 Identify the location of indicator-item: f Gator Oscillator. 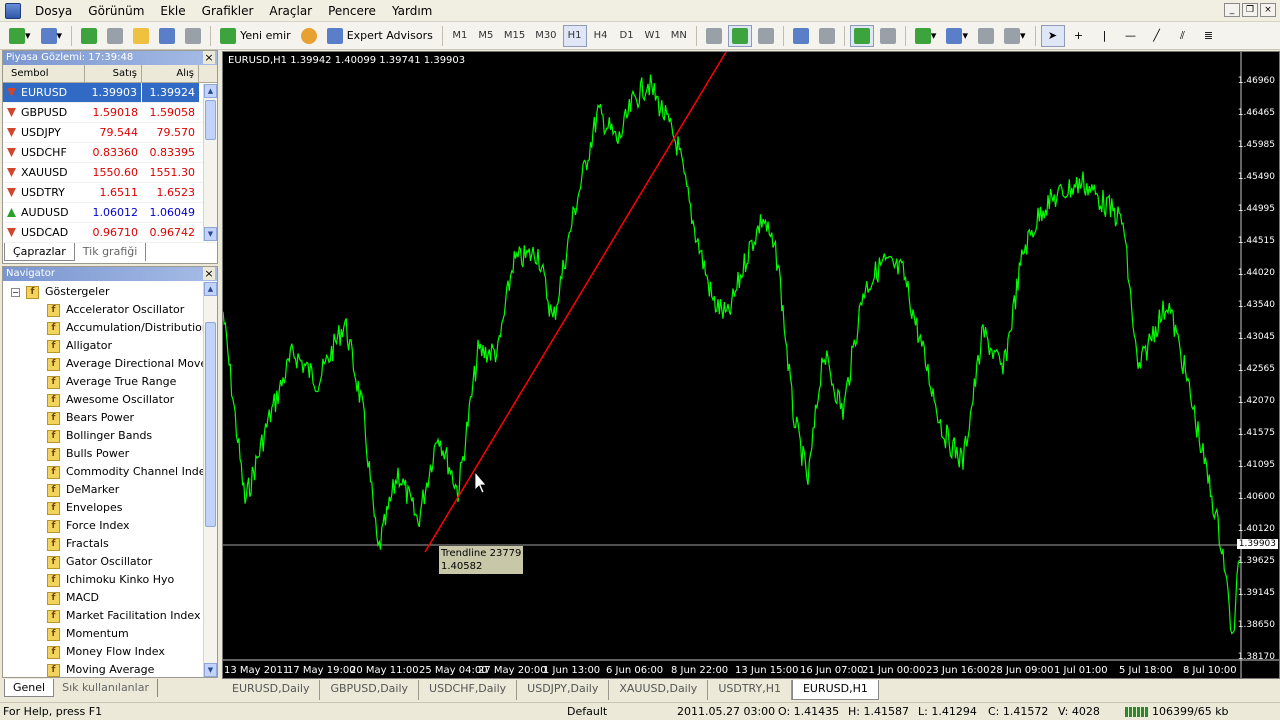
(114, 562).